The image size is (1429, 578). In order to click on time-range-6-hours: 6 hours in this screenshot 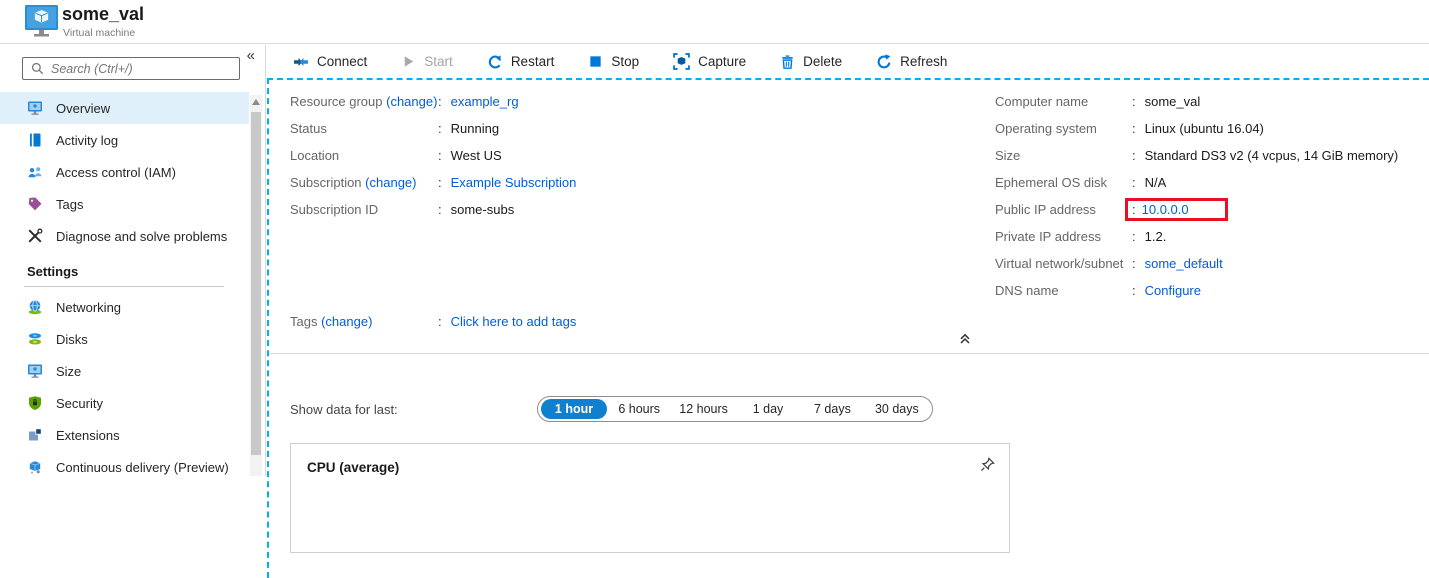, I will do `click(639, 409)`.